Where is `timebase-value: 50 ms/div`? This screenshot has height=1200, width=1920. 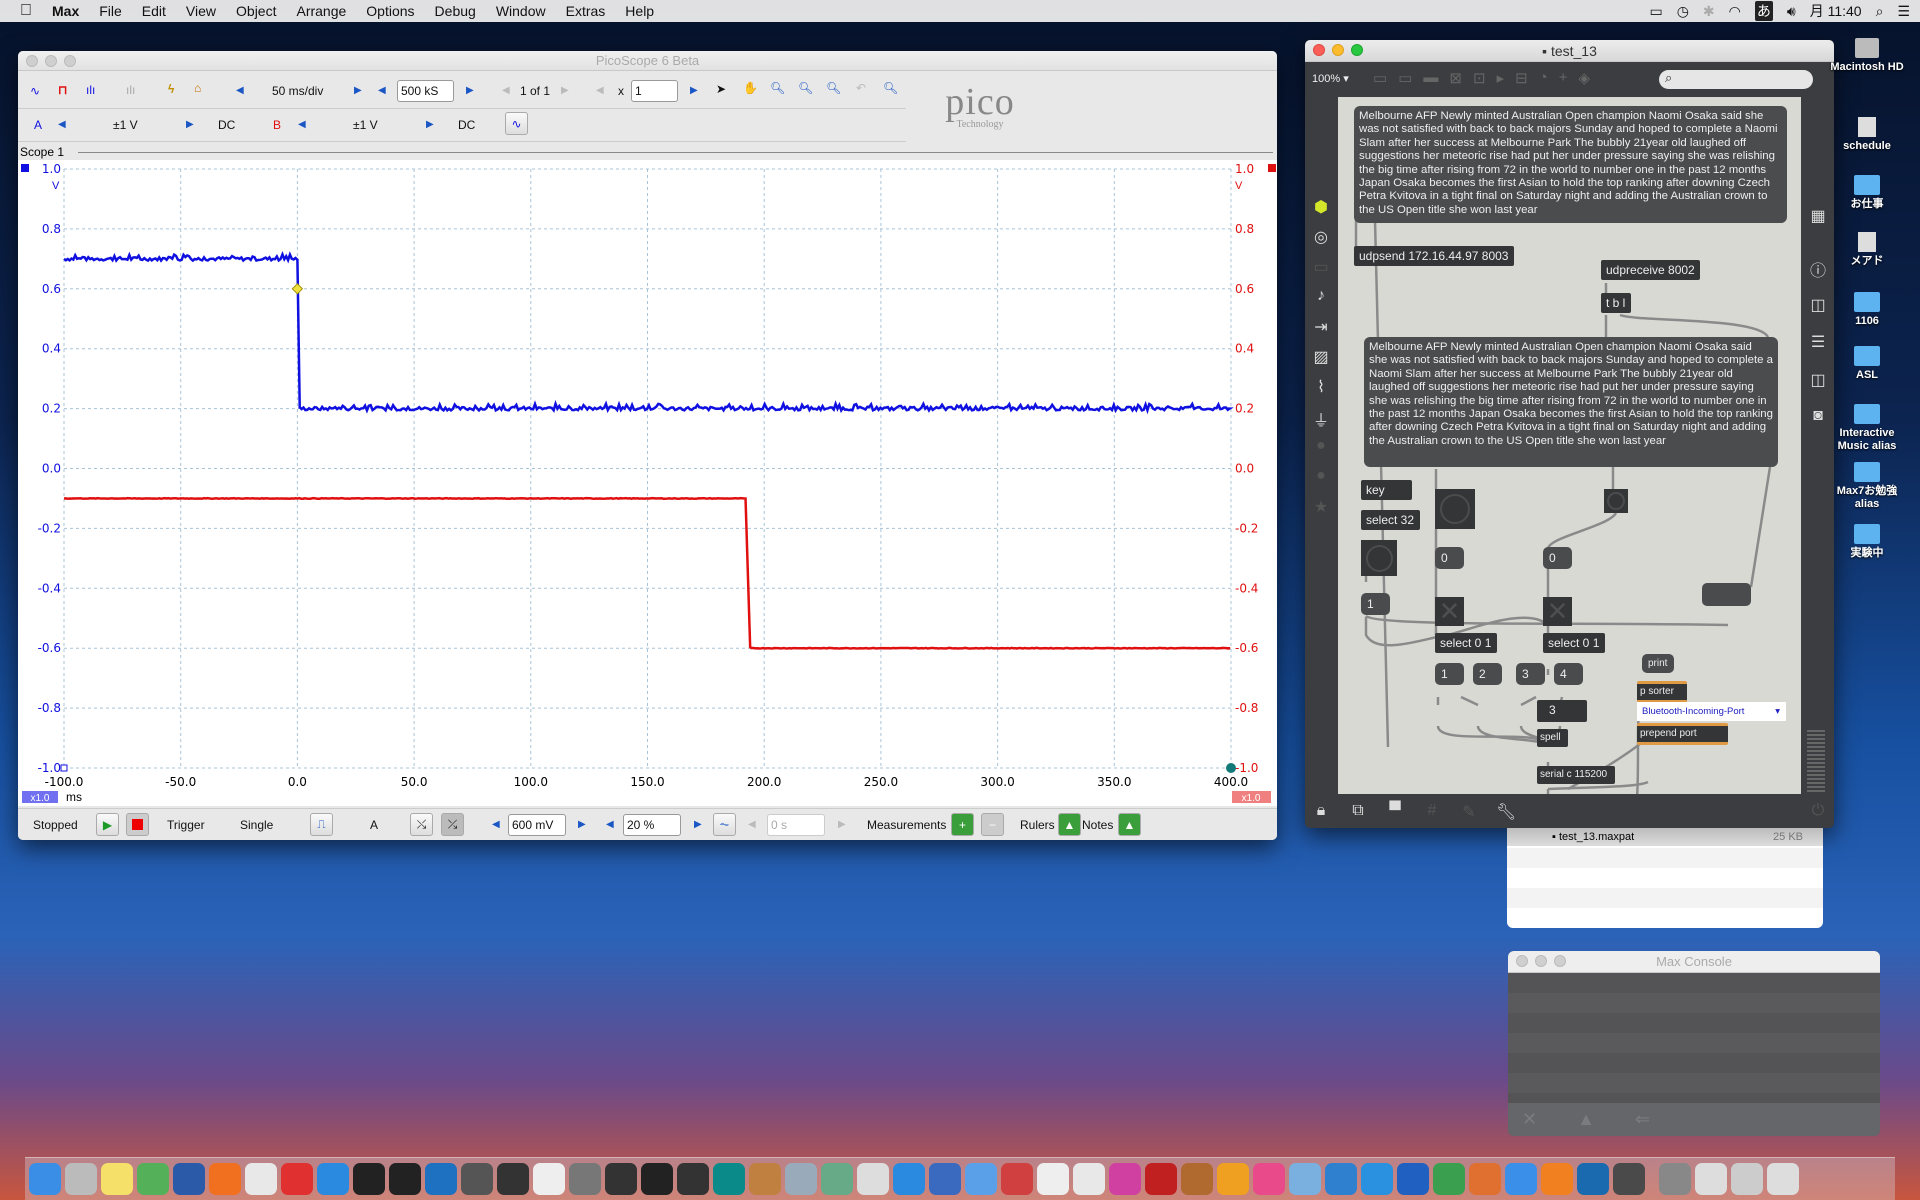
timebase-value: 50 ms/div is located at coordinates (297, 91).